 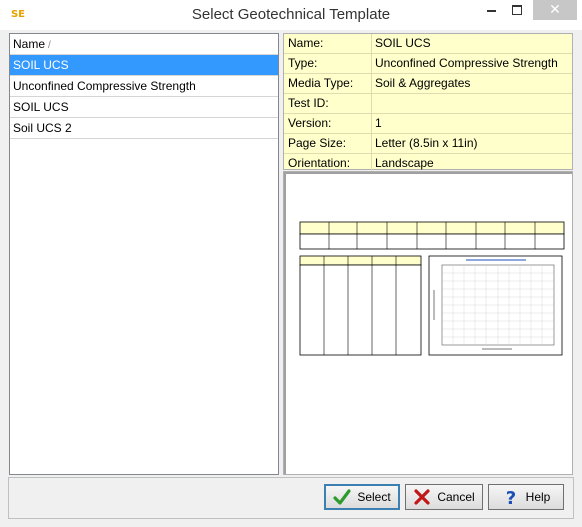 I want to click on property-value: Letter (8.5in x 11in), so click(x=471, y=143).